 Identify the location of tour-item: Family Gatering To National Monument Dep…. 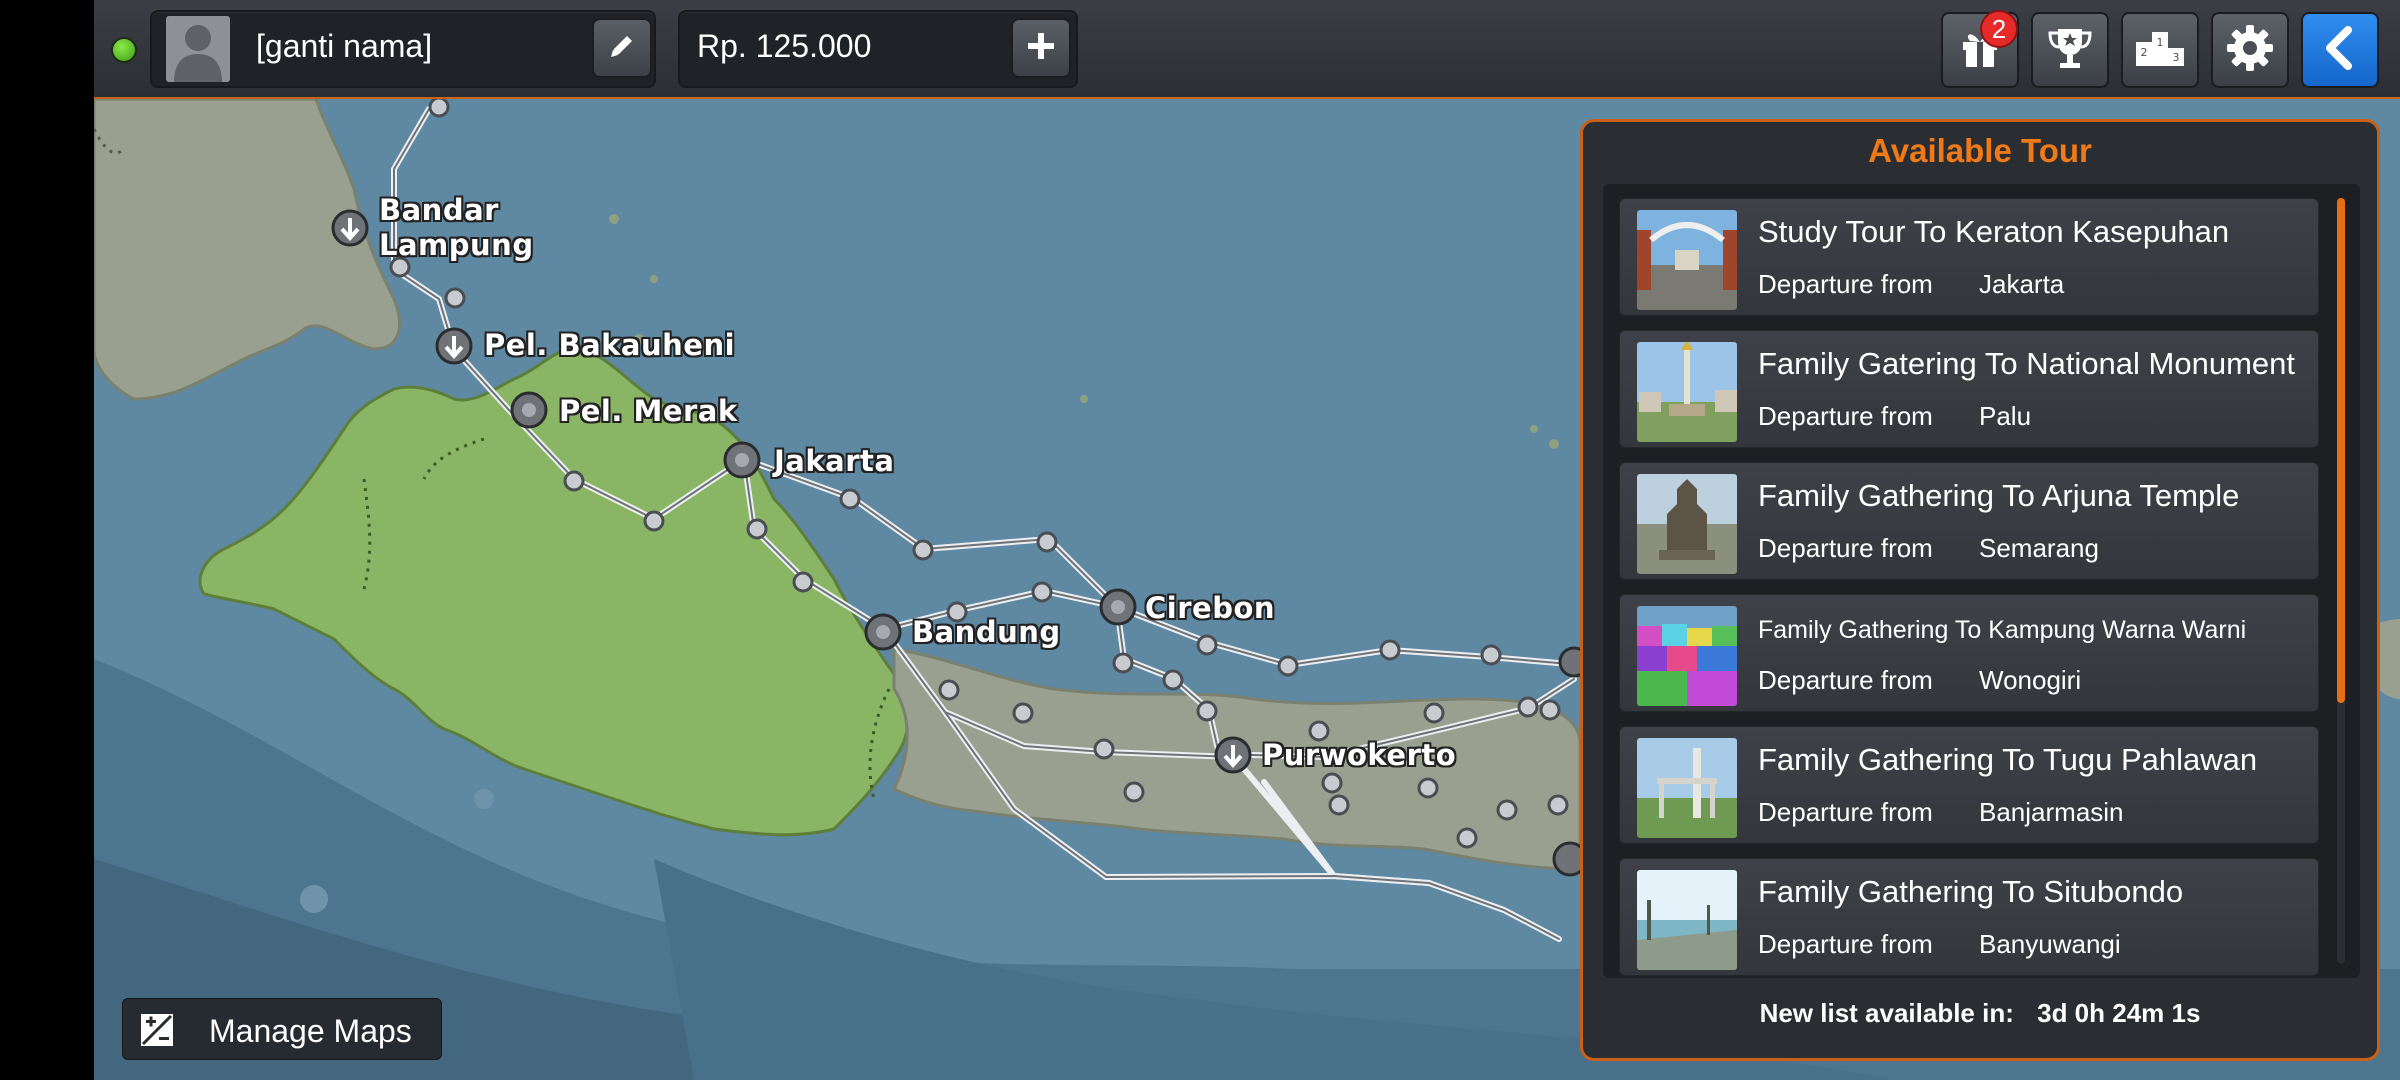
(1969, 389).